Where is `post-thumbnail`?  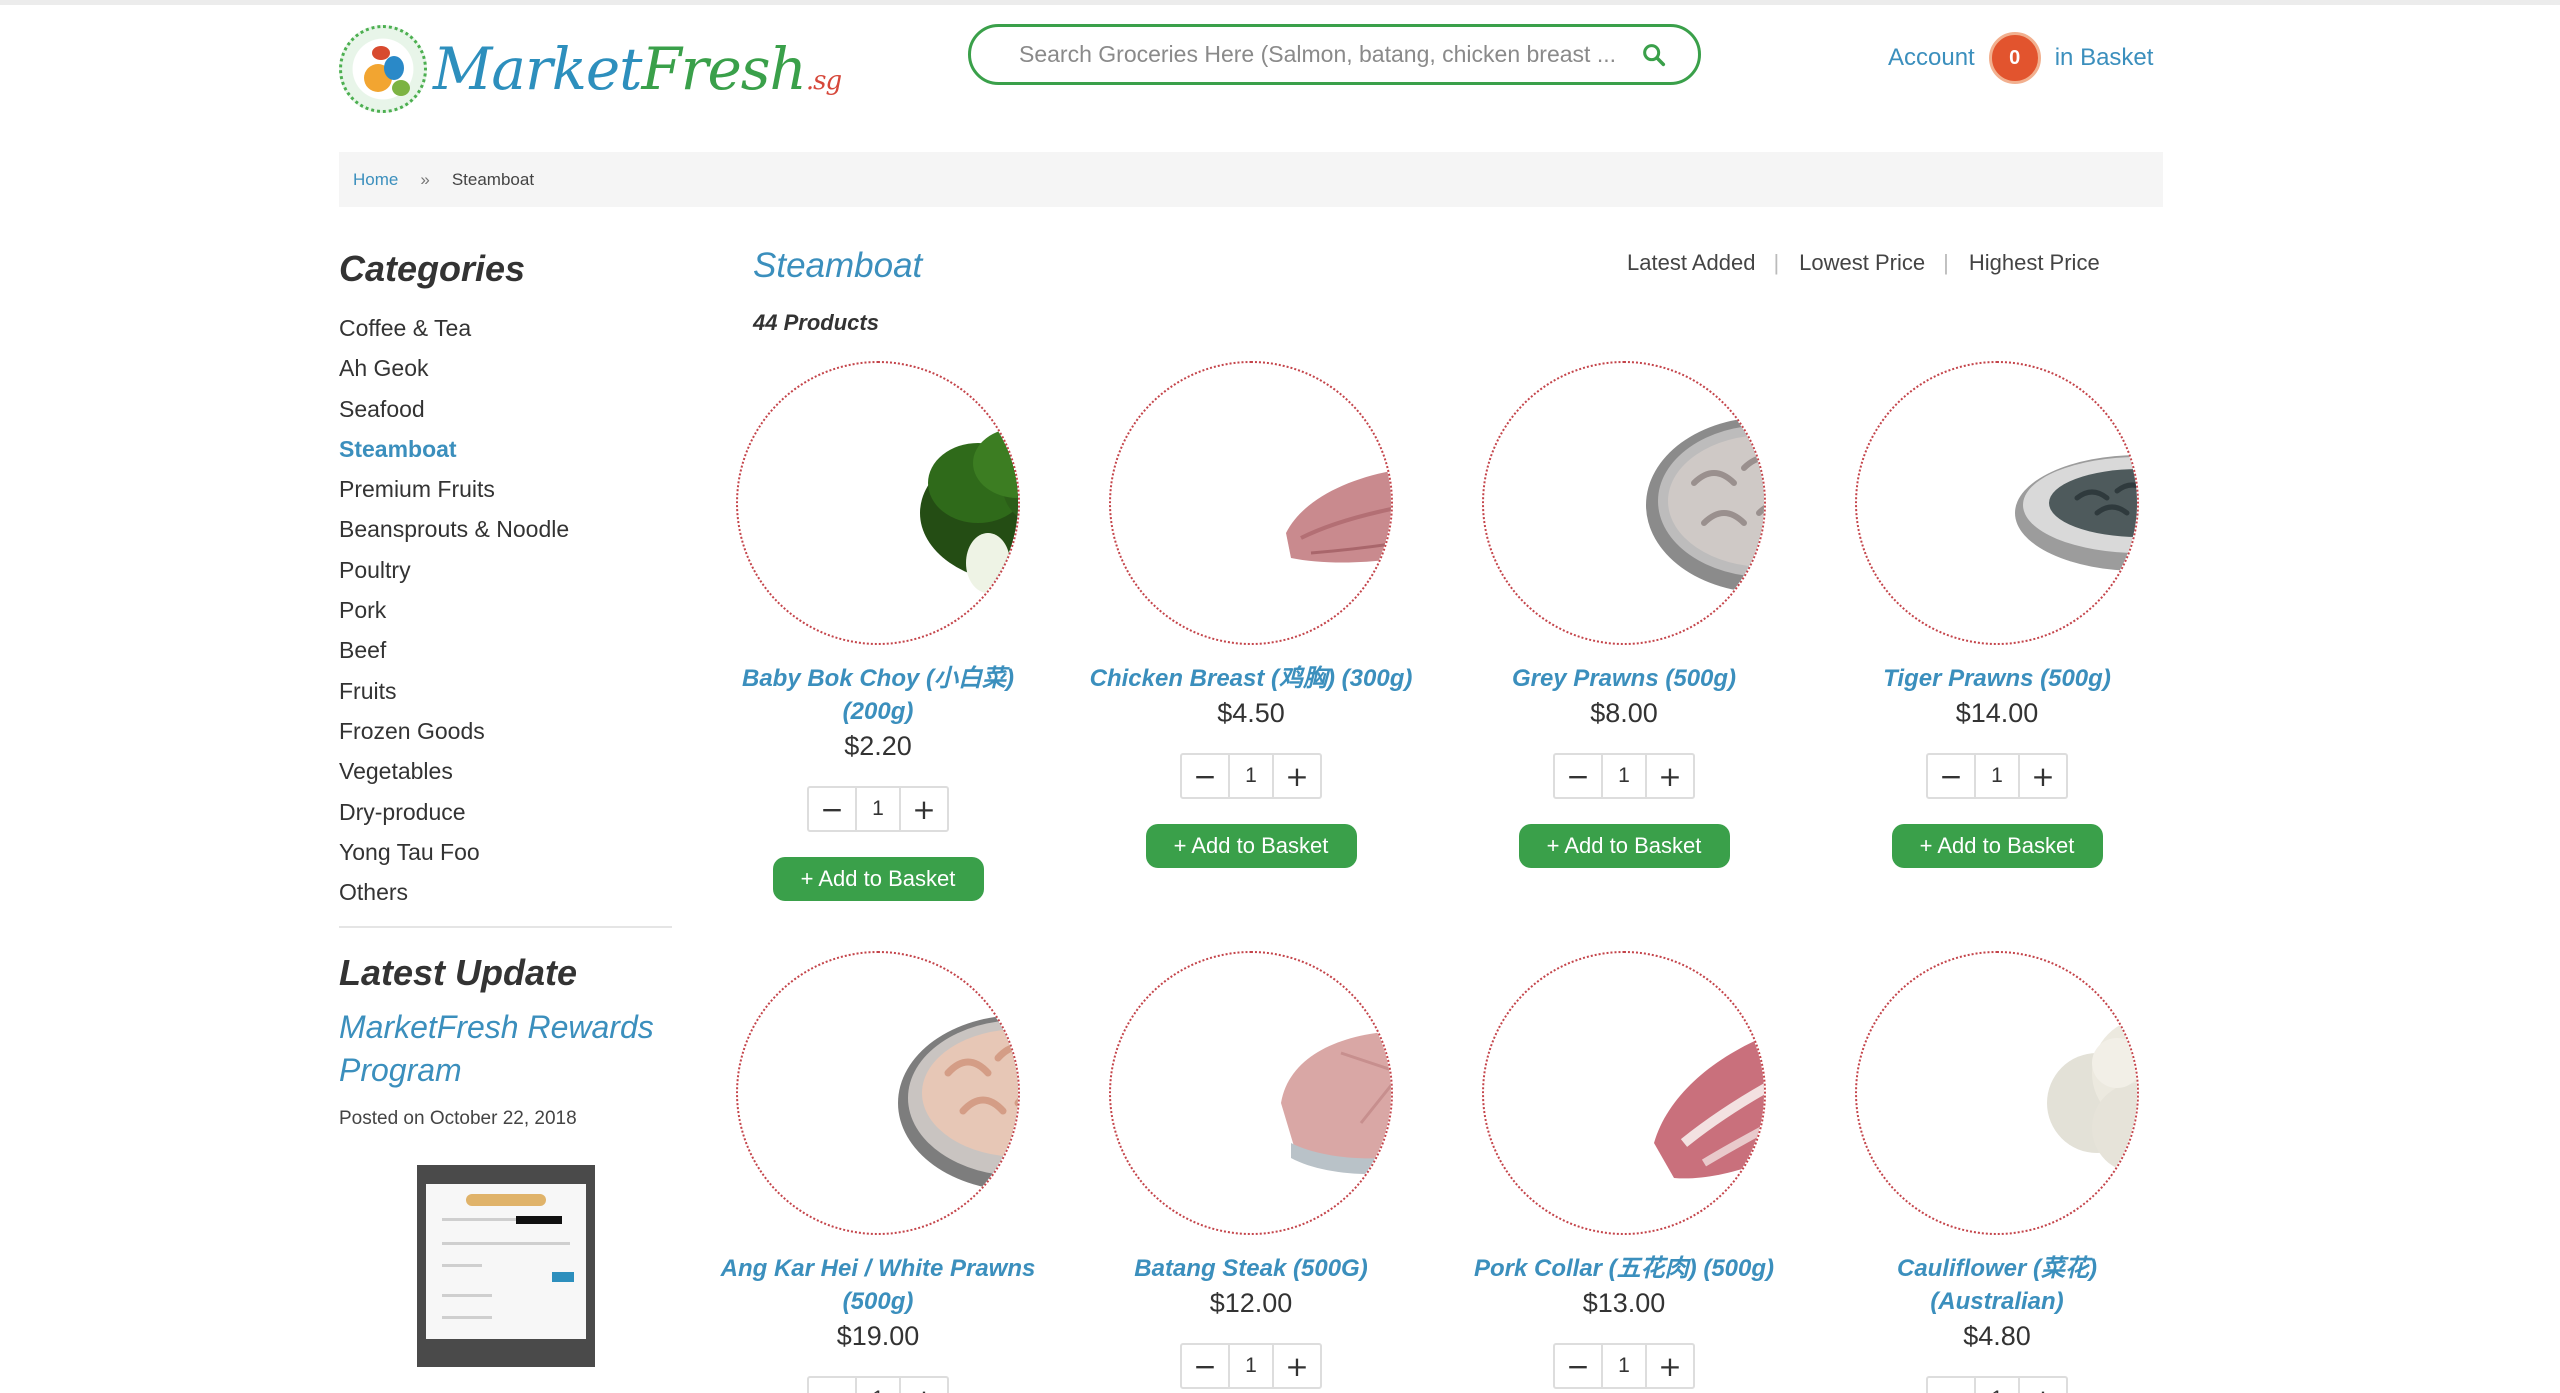 post-thumbnail is located at coordinates (506, 1266).